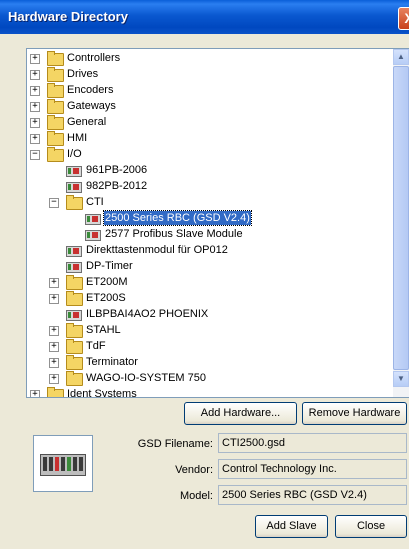 The image size is (409, 549). I want to click on tree-node: ILBPBAI4AO2 PHOENIX, so click(210, 314).